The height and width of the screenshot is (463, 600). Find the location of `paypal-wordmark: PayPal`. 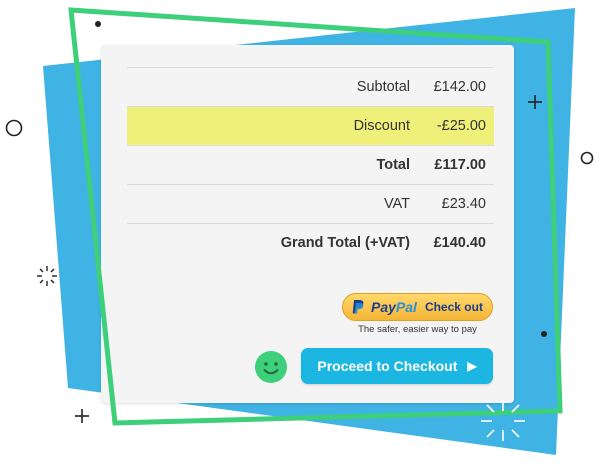

paypal-wordmark: PayPal is located at coordinates (394, 307).